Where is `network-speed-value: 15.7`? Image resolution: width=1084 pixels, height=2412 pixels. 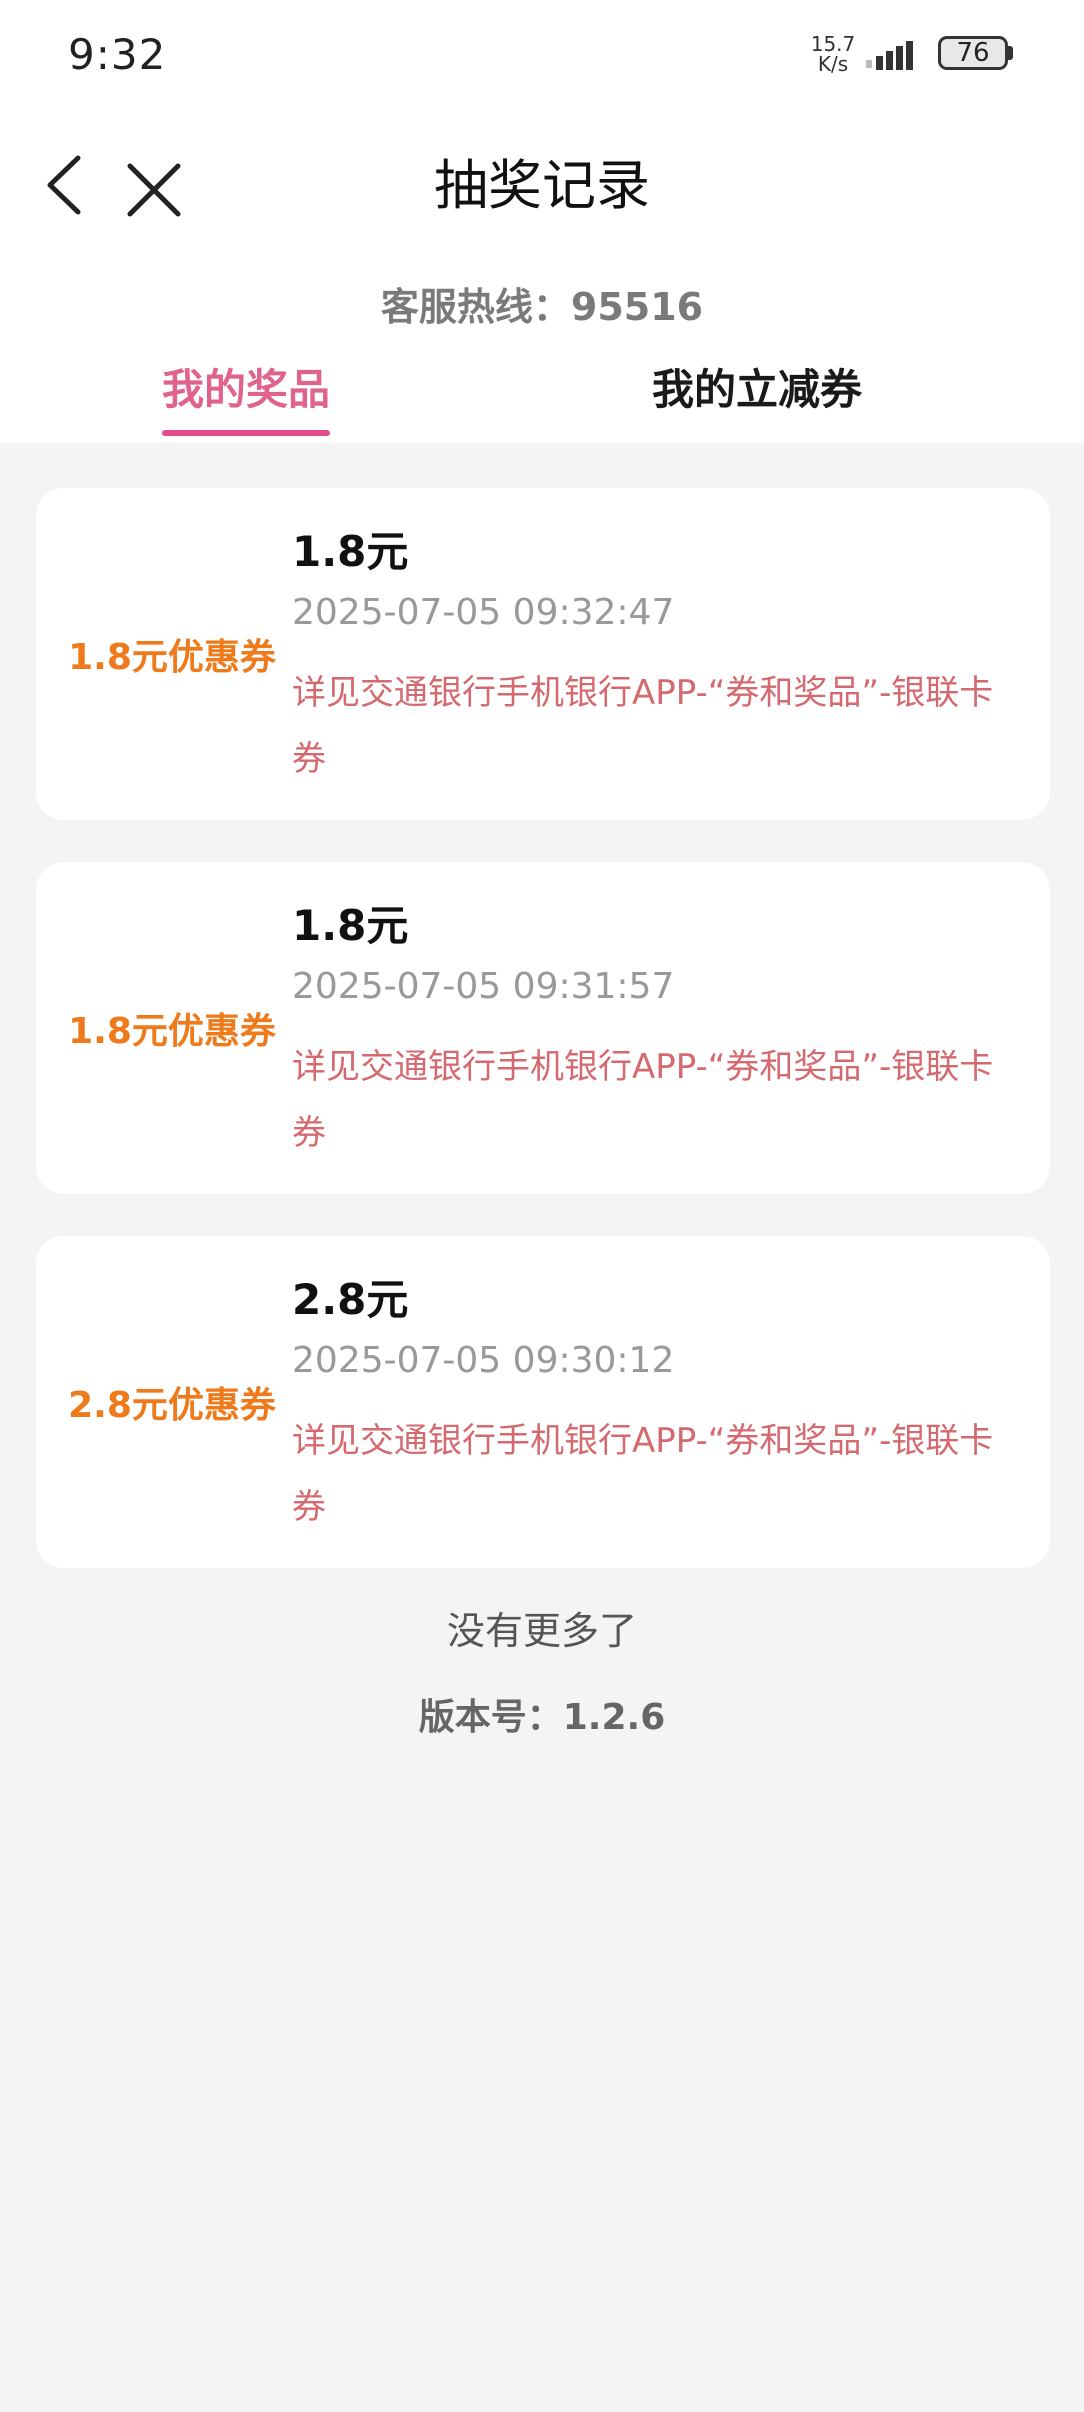
network-speed-value: 15.7 is located at coordinates (833, 44).